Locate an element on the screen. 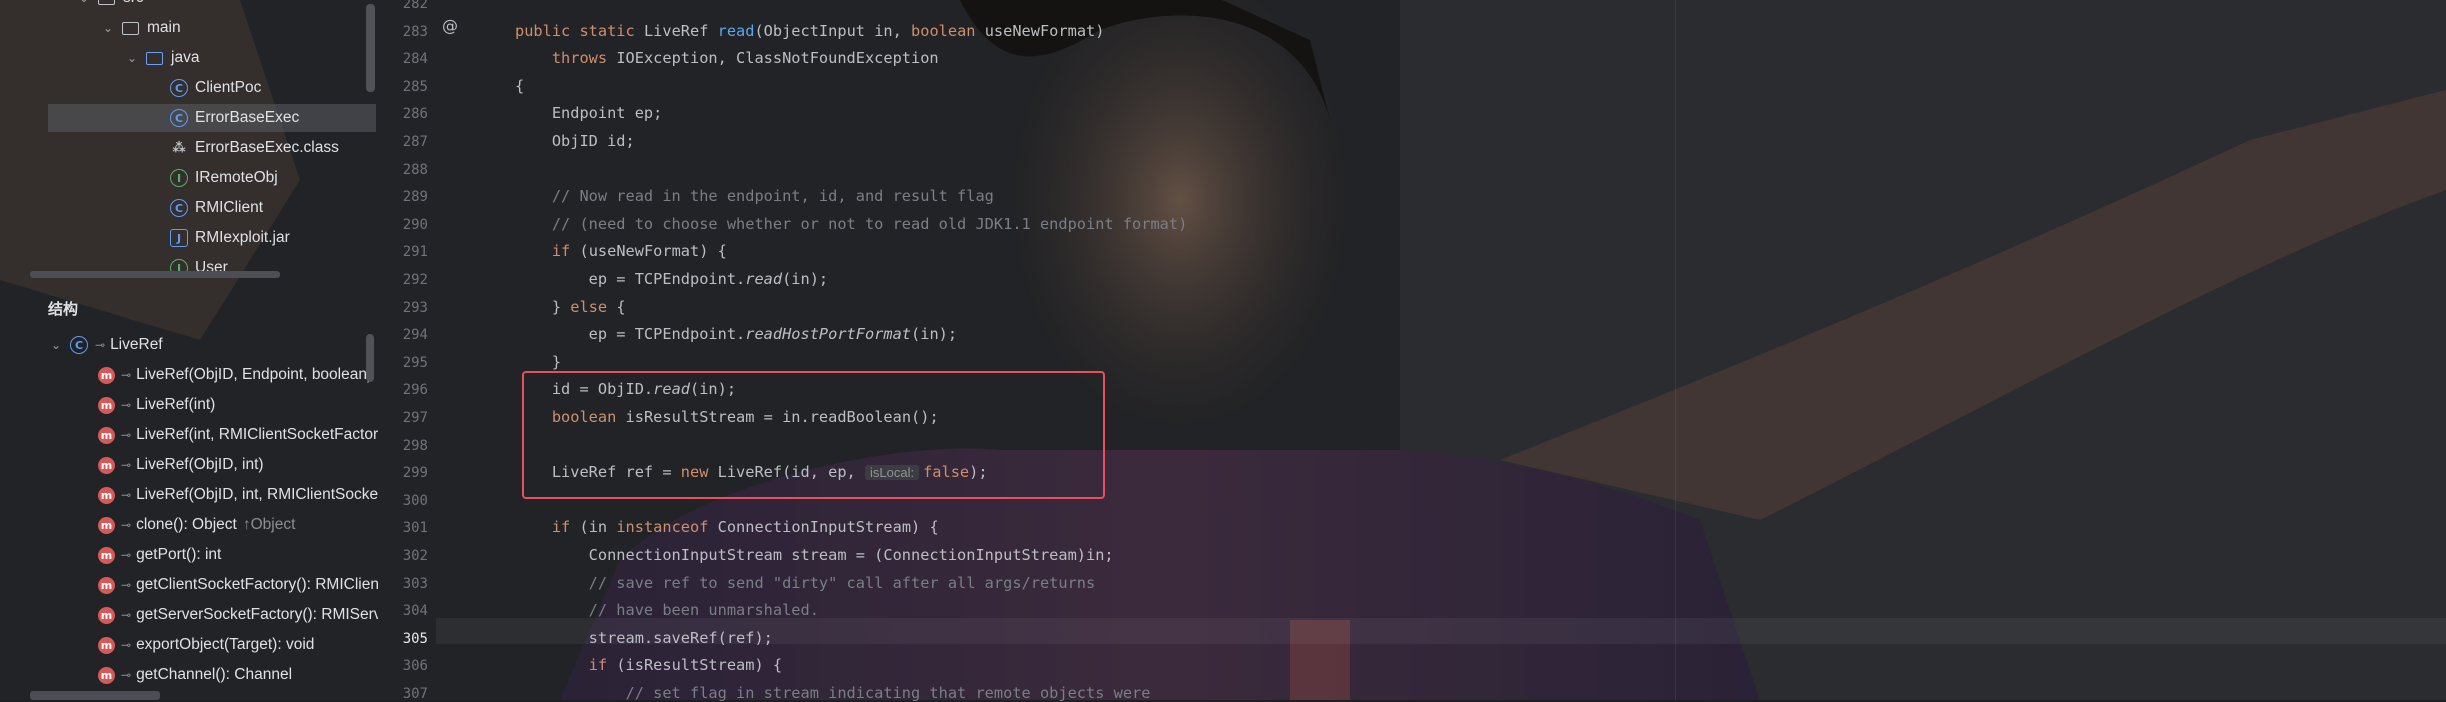 The image size is (2446, 702). code-line: ObjID id; is located at coordinates (575, 141).